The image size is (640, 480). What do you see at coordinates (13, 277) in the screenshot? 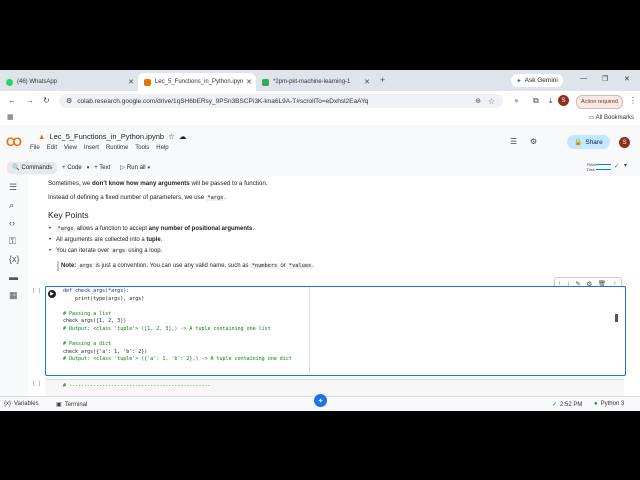
I see `files-folder-icon: ▬` at bounding box center [13, 277].